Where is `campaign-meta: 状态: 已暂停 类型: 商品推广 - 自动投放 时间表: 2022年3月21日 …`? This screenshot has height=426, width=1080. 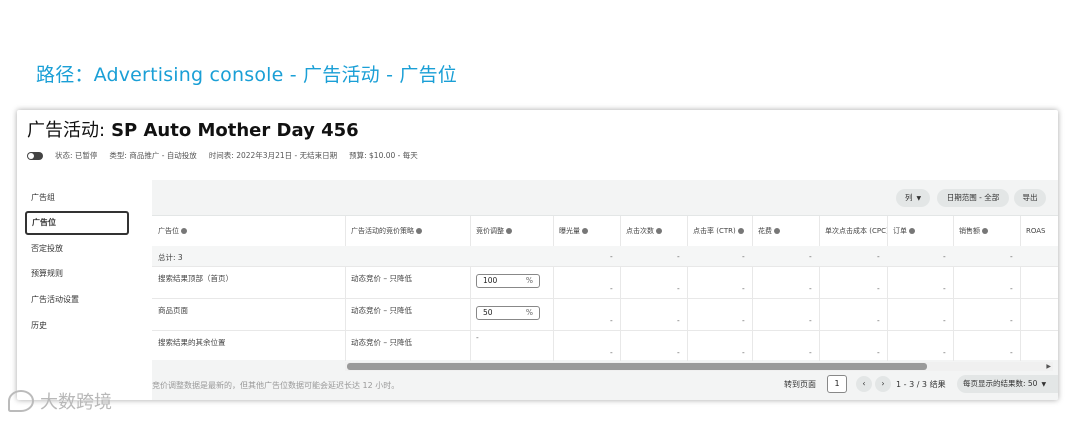 campaign-meta: 状态: 已暂停 类型: 商品推广 - 自动投放 时间表: 2022年3月21日 … is located at coordinates (228, 155).